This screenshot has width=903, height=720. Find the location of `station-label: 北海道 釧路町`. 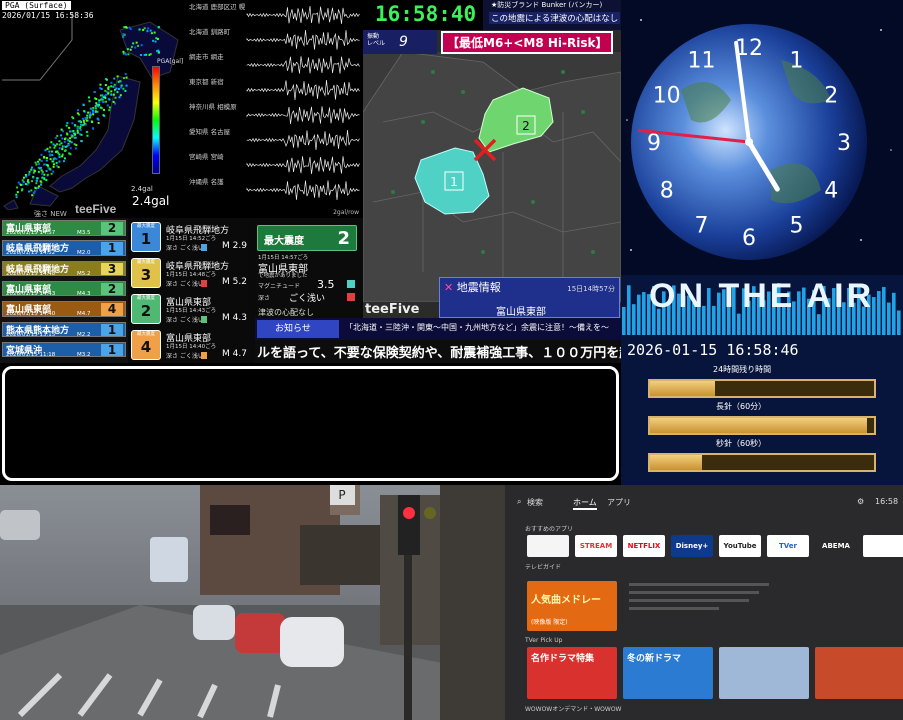

station-label: 北海道 釧路町 is located at coordinates (210, 32).